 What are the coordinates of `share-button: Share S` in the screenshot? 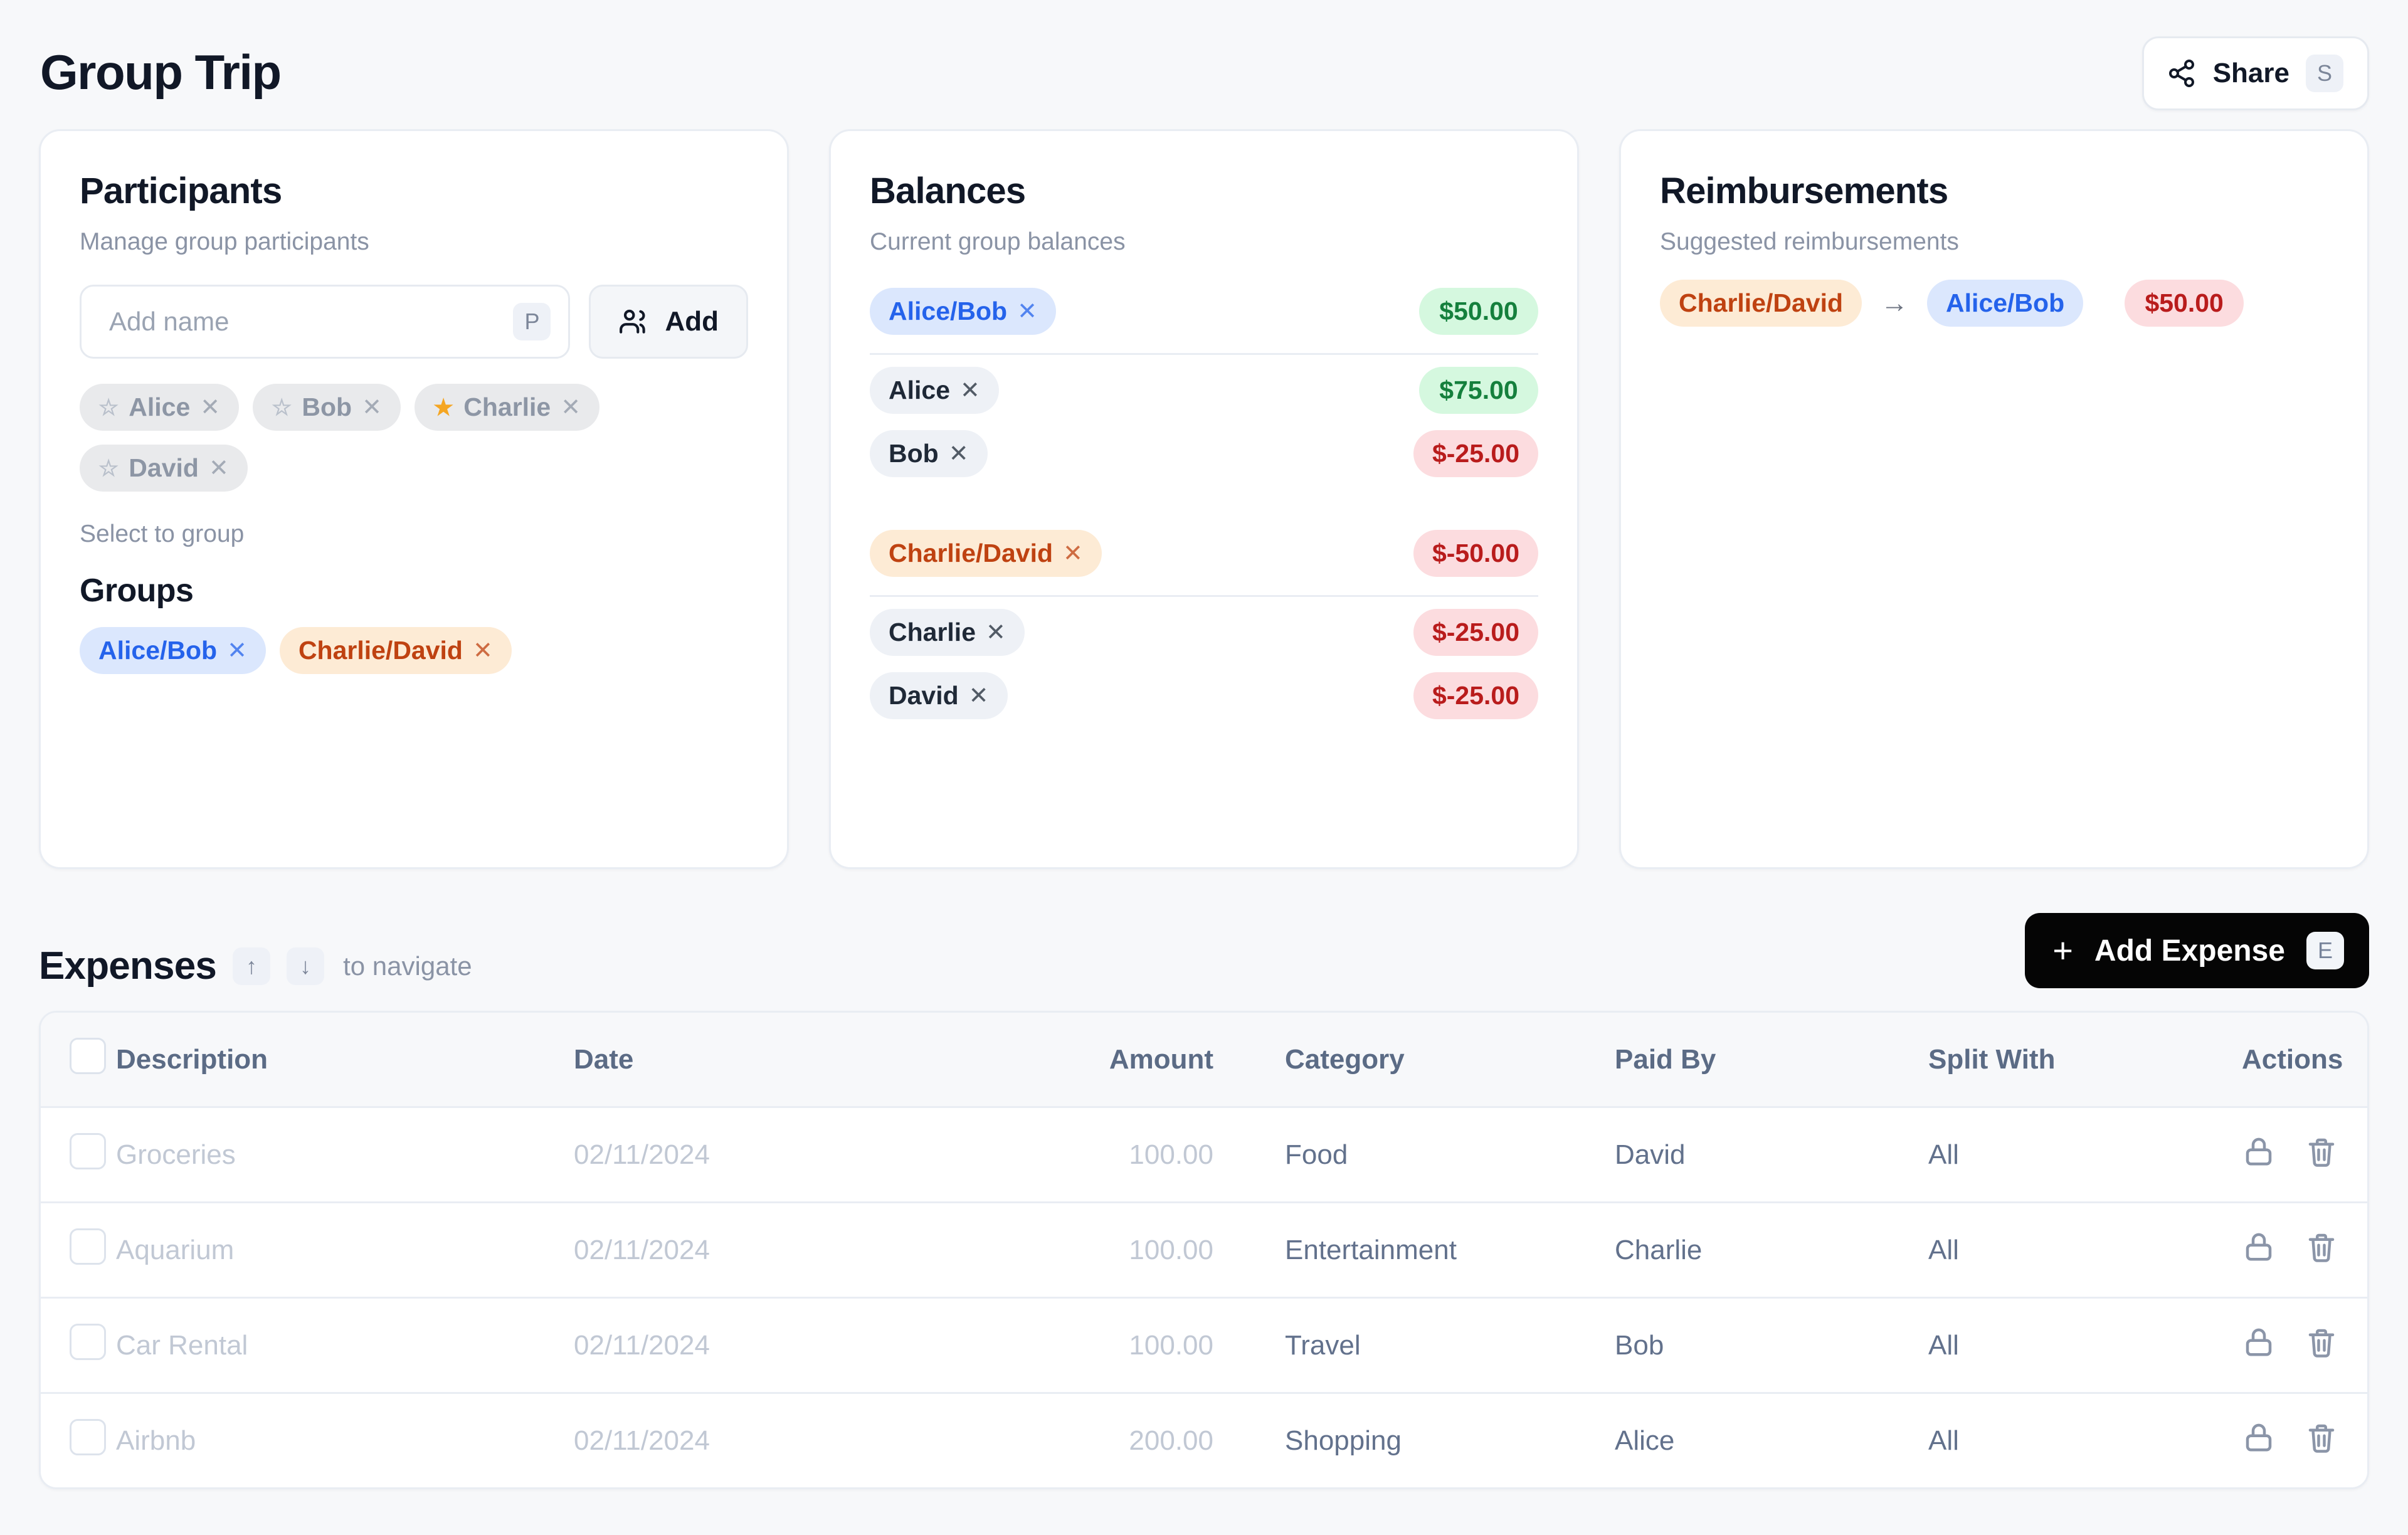 It's located at (2255, 73).